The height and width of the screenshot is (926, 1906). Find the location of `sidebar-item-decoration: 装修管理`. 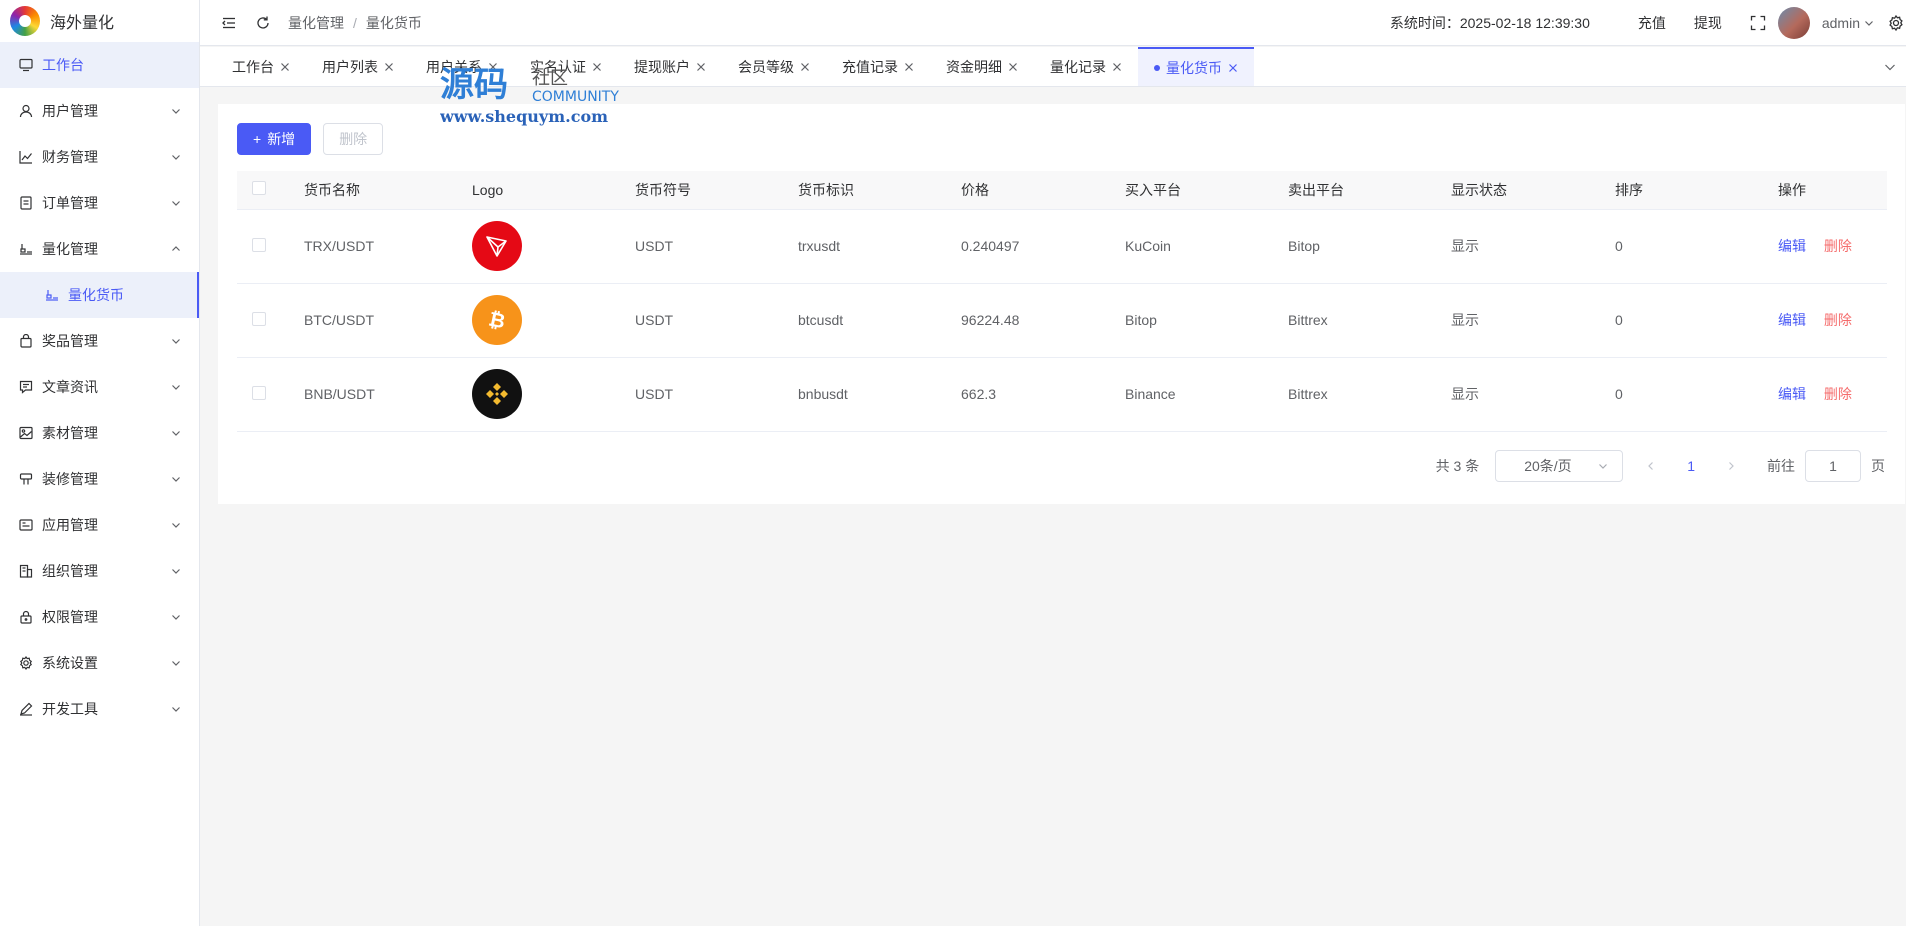

sidebar-item-decoration: 装修管理 is located at coordinates (99, 479).